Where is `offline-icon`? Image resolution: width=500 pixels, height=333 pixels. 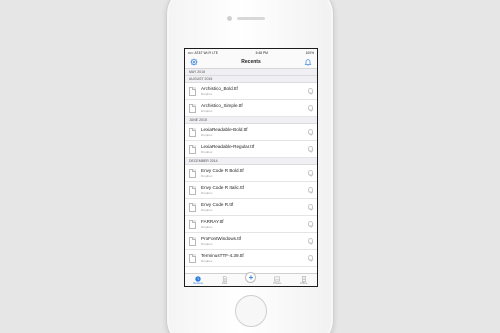 offline-icon is located at coordinates (303, 278).